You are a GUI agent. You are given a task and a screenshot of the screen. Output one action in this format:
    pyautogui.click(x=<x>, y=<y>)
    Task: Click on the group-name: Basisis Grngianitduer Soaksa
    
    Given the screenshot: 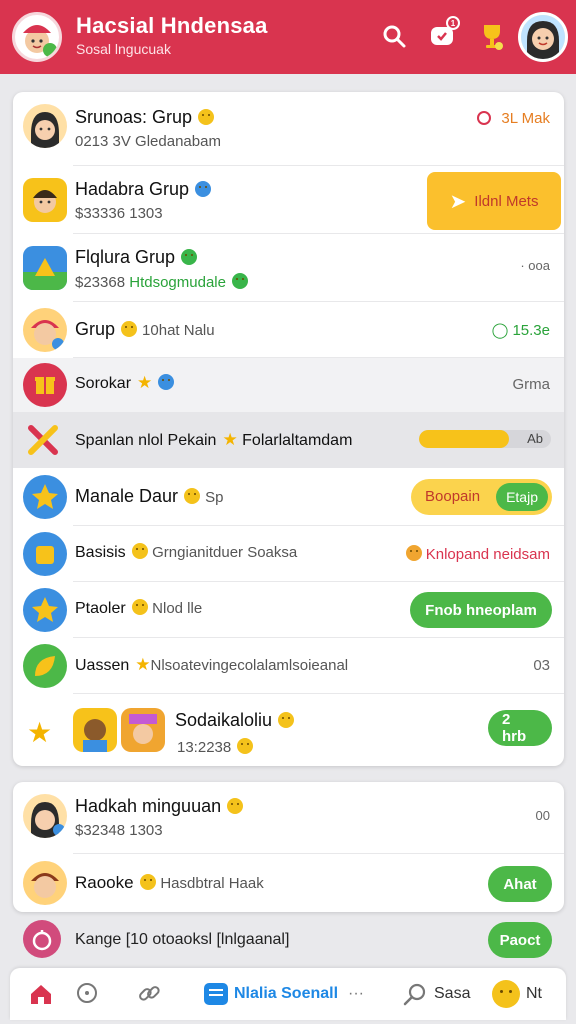 What is the action you would take?
    pyautogui.click(x=186, y=552)
    